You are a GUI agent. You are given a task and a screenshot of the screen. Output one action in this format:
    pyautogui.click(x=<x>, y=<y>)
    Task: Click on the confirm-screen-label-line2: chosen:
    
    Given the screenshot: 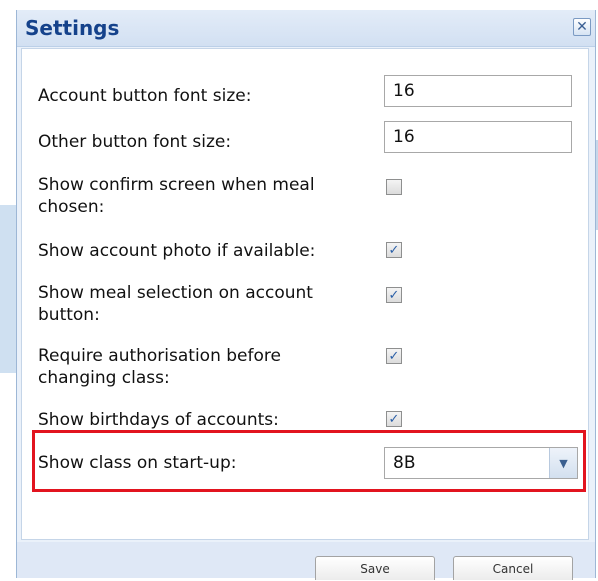 What is the action you would take?
    pyautogui.click(x=71, y=207)
    